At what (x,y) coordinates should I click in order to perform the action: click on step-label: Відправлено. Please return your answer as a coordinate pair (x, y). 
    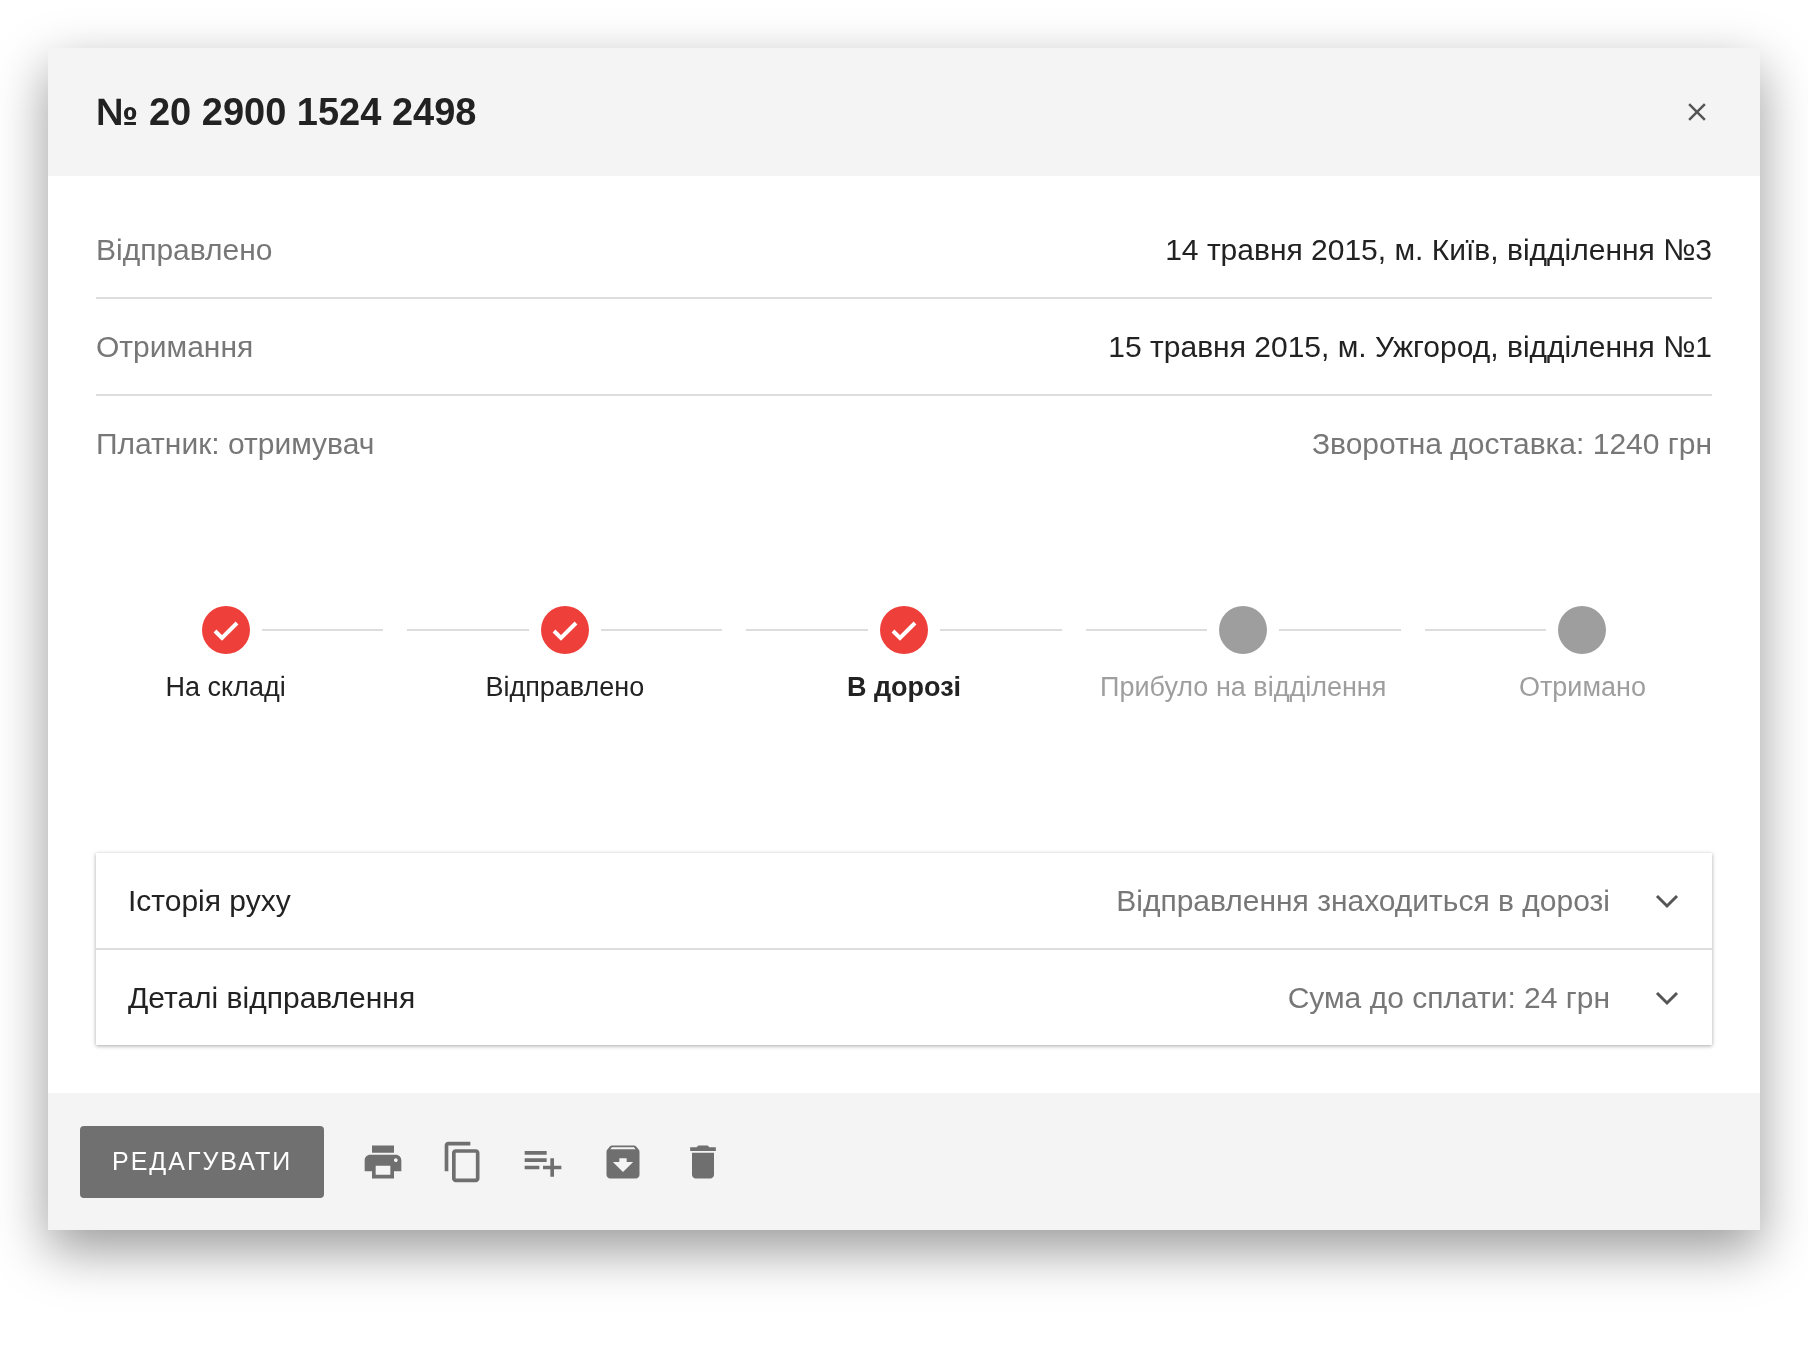
    Looking at the image, I should click on (565, 687).